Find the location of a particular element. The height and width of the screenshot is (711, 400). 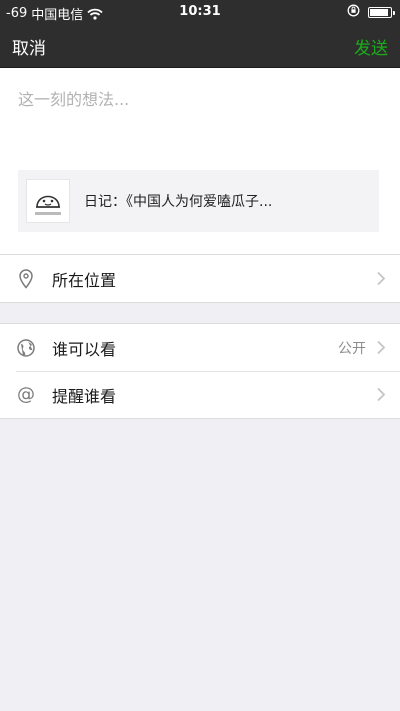

privacy-section: 谁可以看 公开 @ 提醒谁看 is located at coordinates (200, 371).